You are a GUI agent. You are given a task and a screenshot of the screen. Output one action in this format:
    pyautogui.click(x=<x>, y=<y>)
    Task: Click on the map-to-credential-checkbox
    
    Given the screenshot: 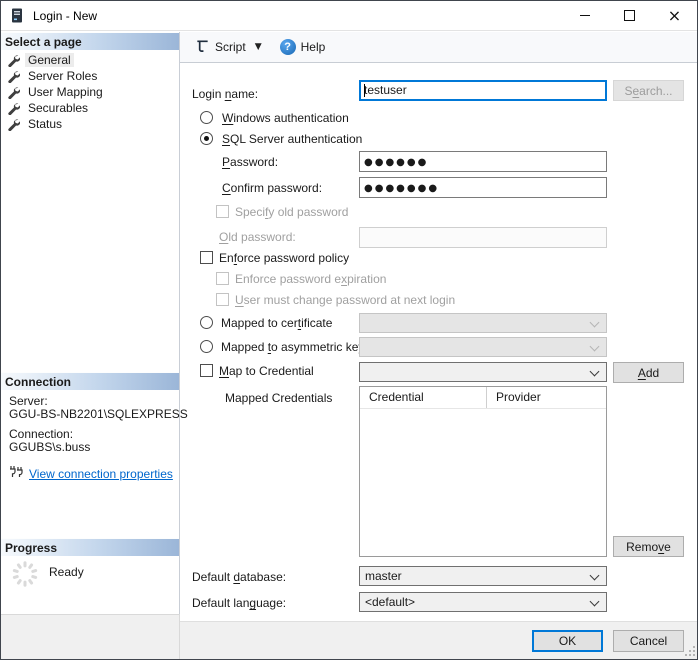 What is the action you would take?
    pyautogui.click(x=206, y=370)
    